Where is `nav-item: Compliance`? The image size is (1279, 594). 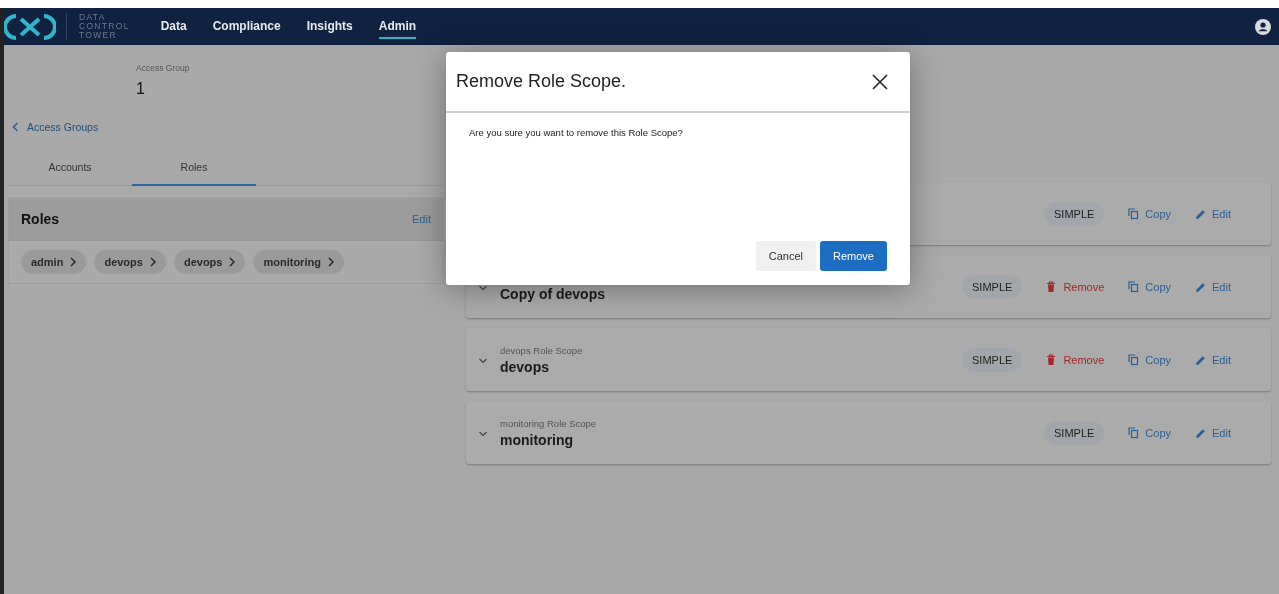
nav-item: Compliance is located at coordinates (246, 26).